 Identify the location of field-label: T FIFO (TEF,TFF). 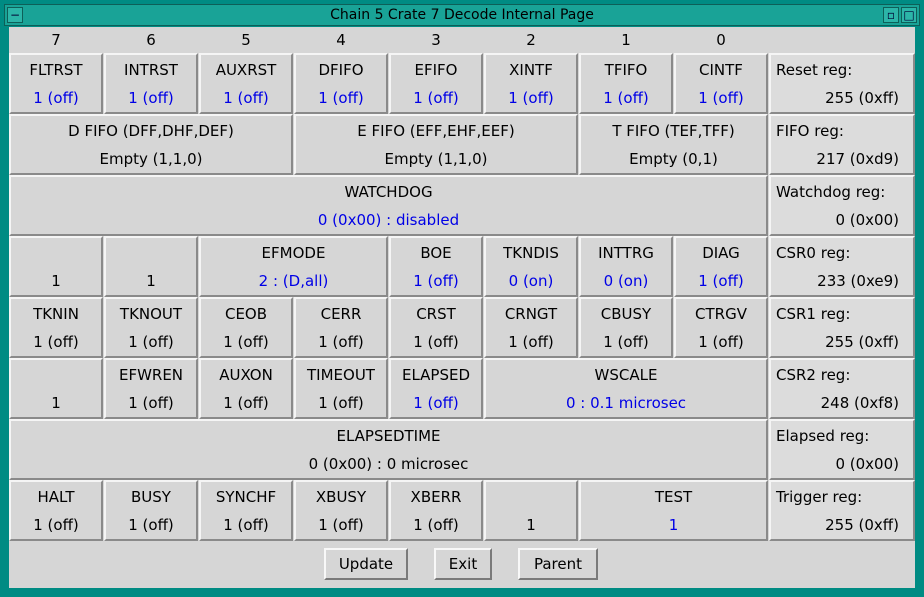
(673, 131).